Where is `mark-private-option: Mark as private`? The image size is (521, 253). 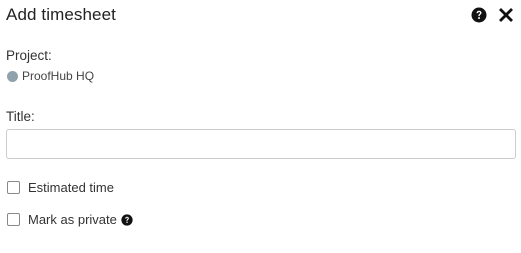 mark-private-option: Mark as private is located at coordinates (70, 219).